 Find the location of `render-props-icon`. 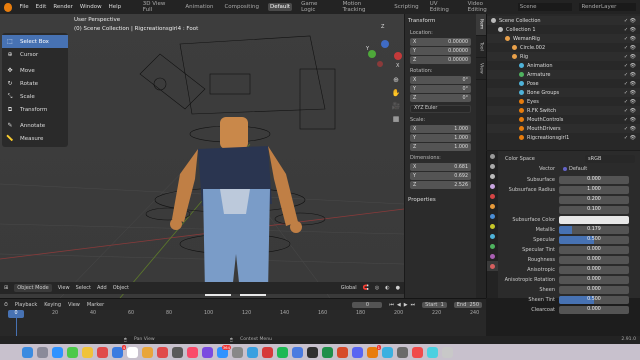

render-props-icon is located at coordinates (492, 166).